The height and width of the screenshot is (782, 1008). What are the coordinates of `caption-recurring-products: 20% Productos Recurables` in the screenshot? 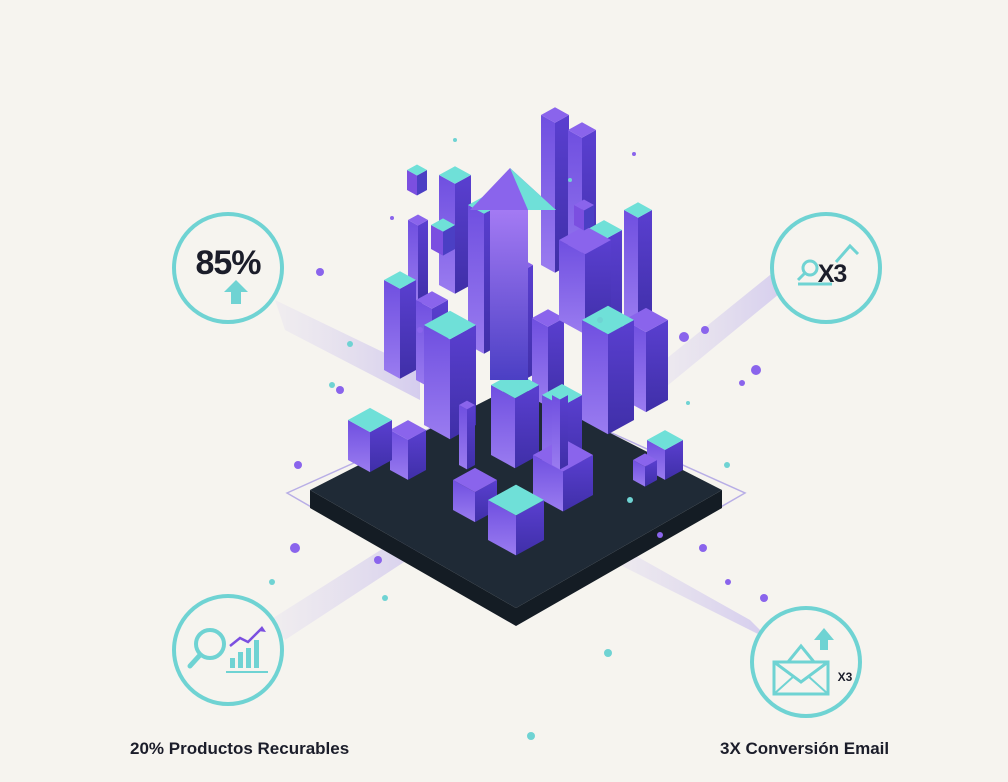 It's located at (240, 748).